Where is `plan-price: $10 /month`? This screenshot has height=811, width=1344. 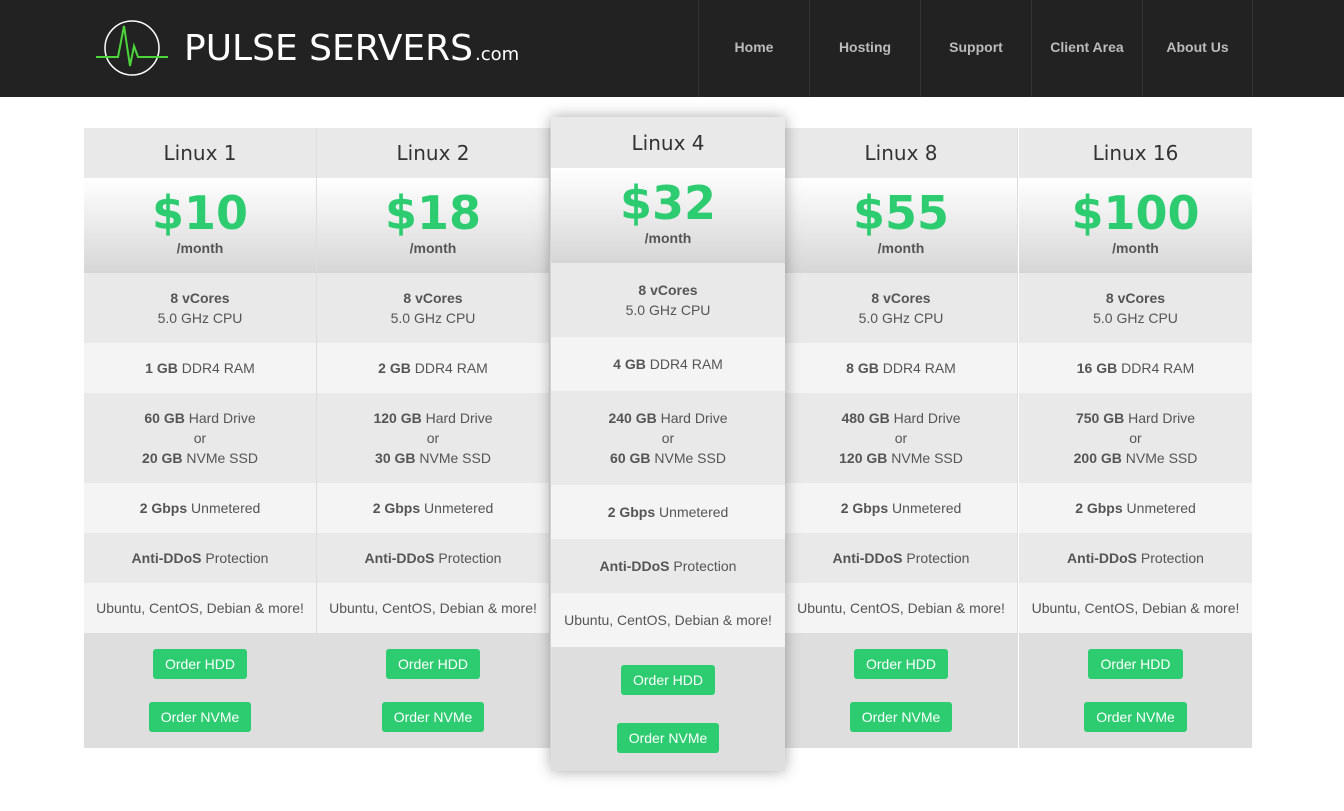 plan-price: $10 /month is located at coordinates (200, 225).